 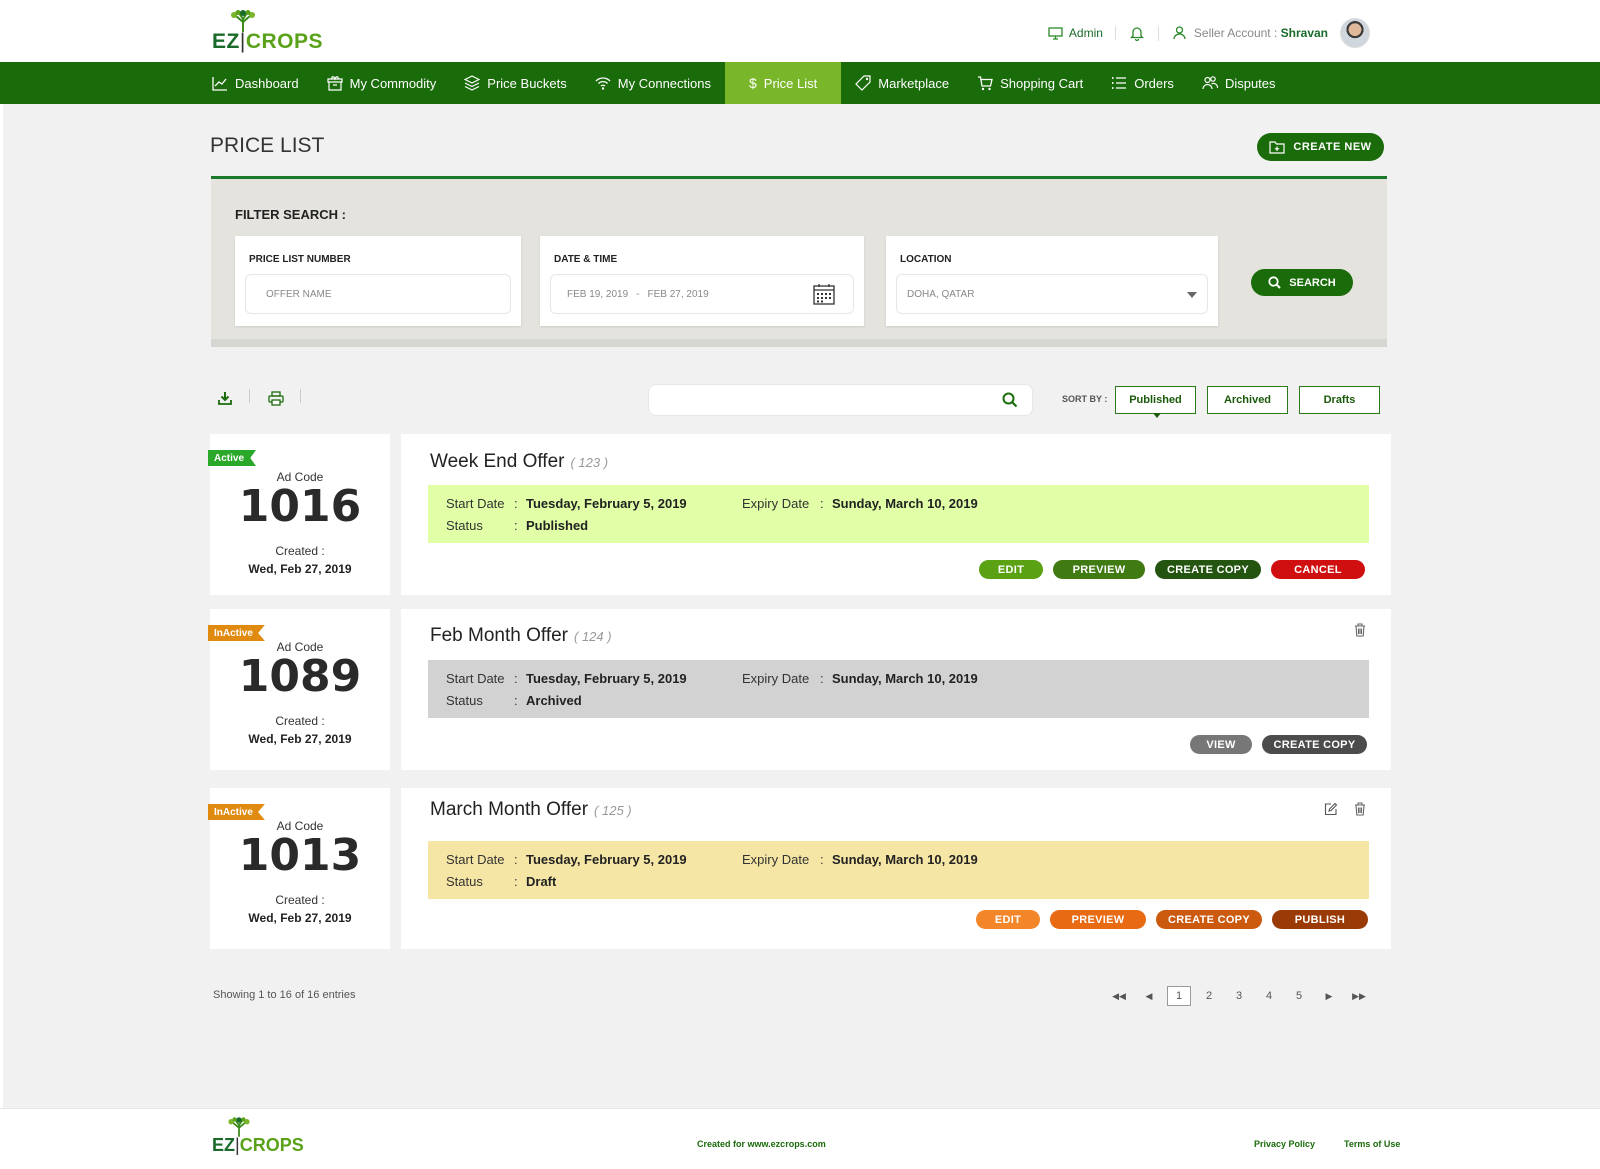 I want to click on user-icon, so click(x=1179, y=33).